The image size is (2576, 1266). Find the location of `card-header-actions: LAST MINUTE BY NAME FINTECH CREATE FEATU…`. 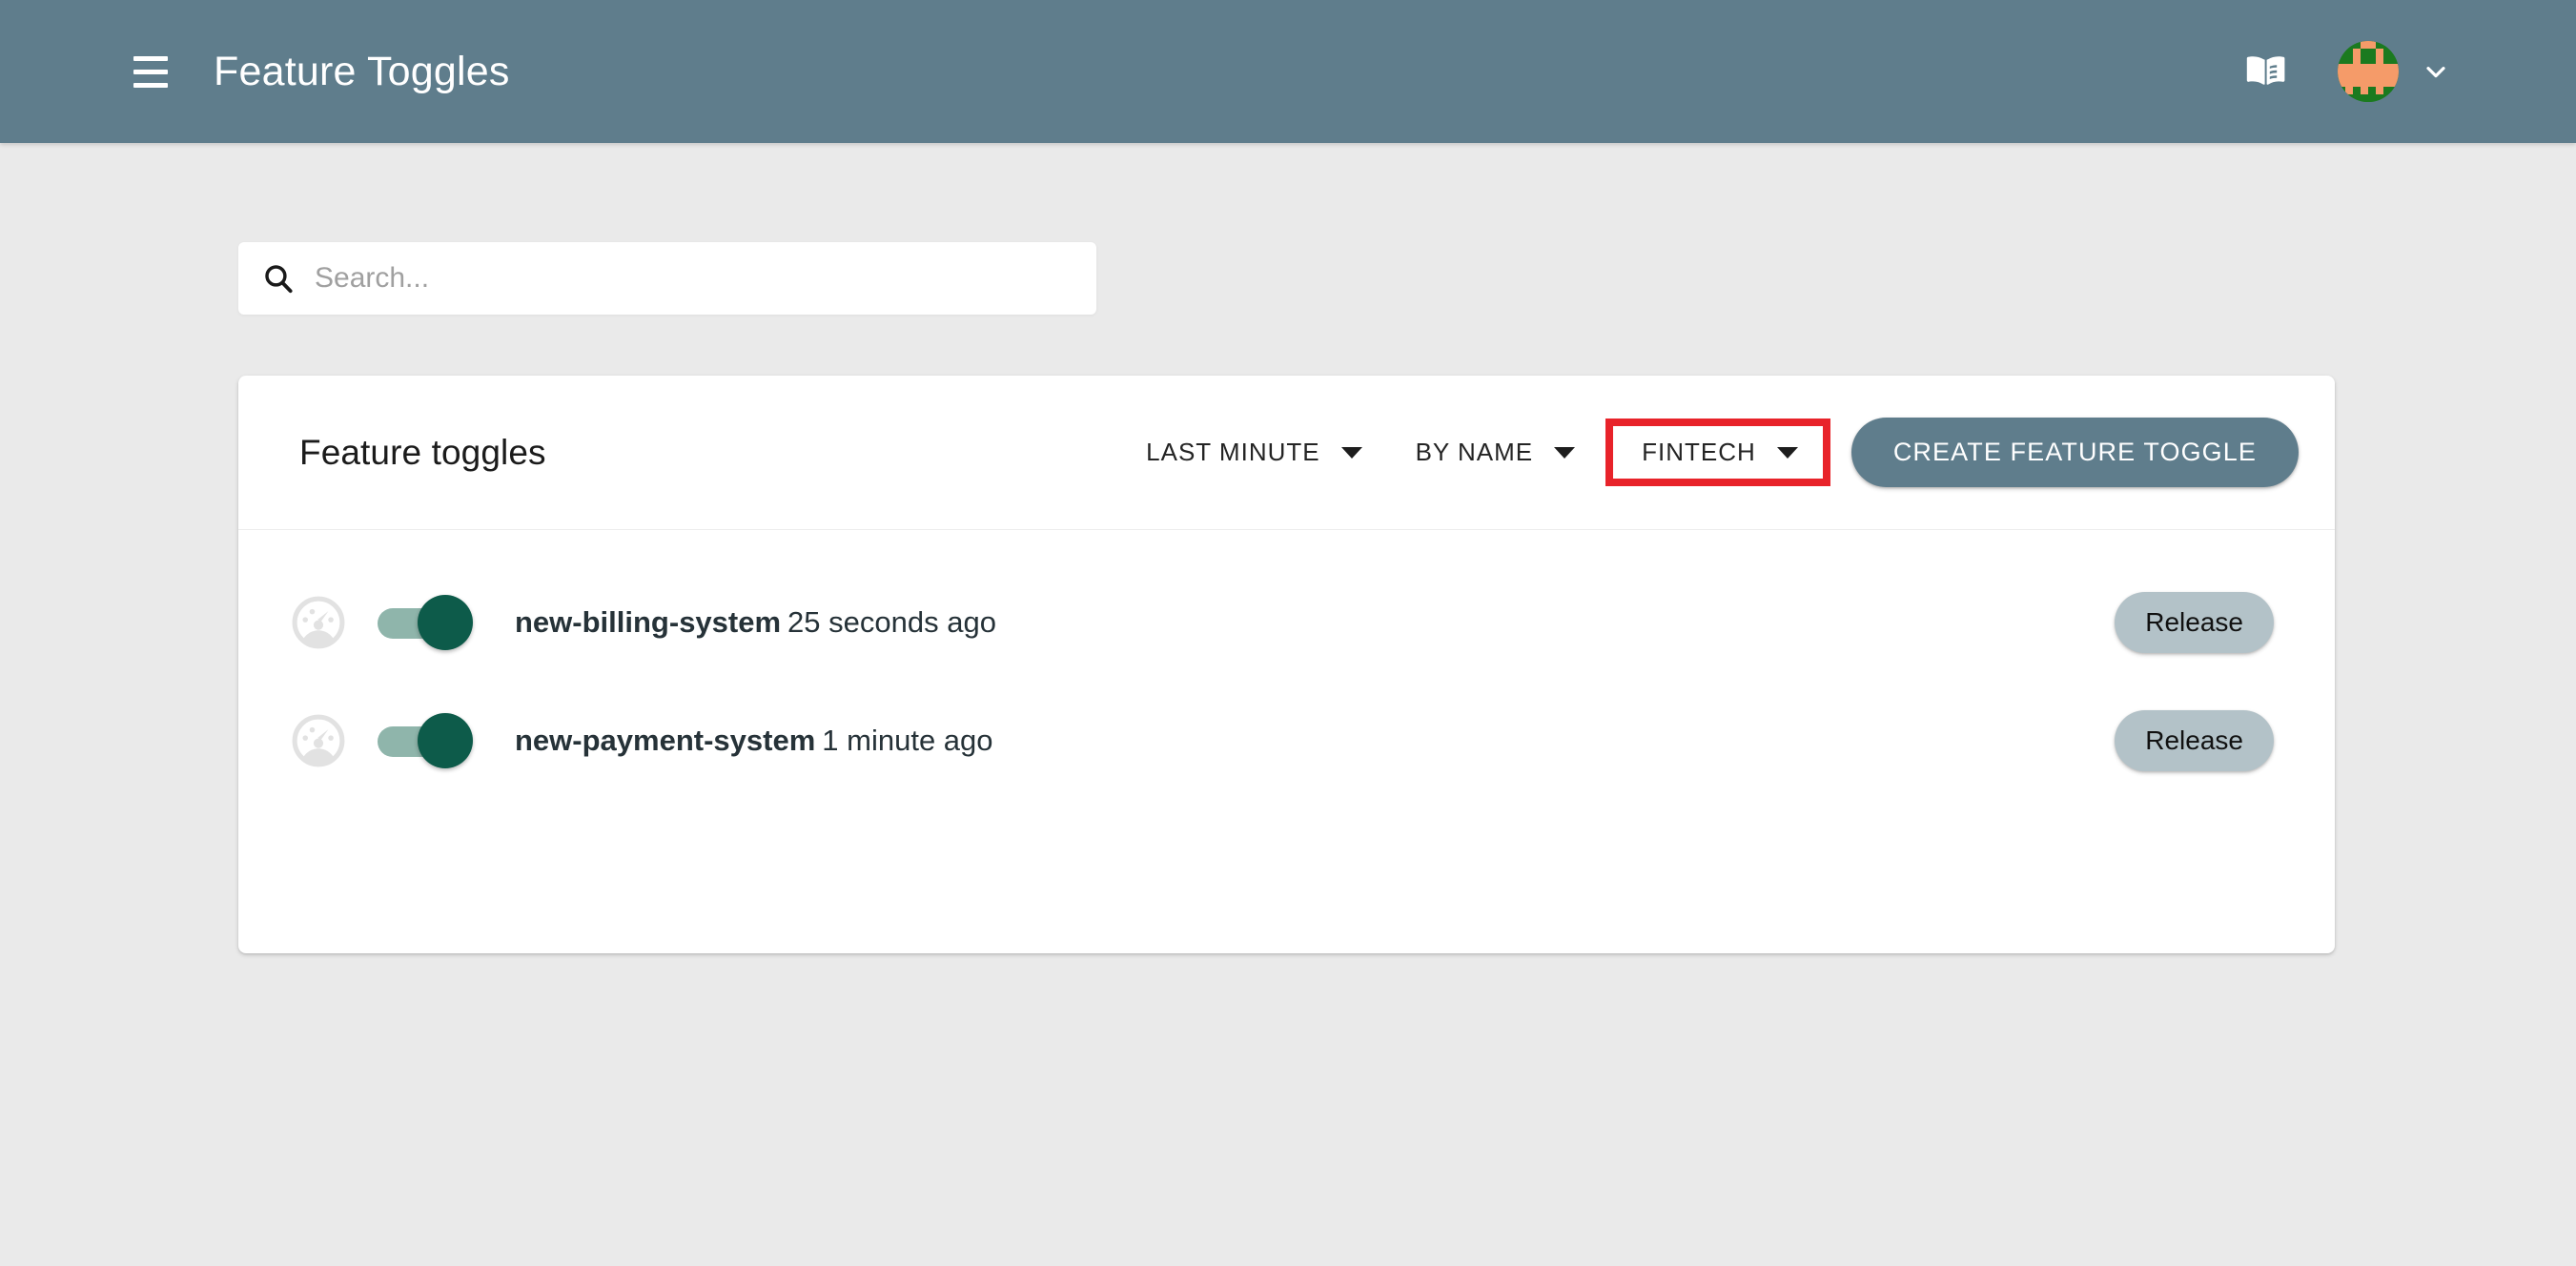

card-header-actions: LAST MINUTE BY NAME FINTECH CREATE FEATU… is located at coordinates (1719, 452).